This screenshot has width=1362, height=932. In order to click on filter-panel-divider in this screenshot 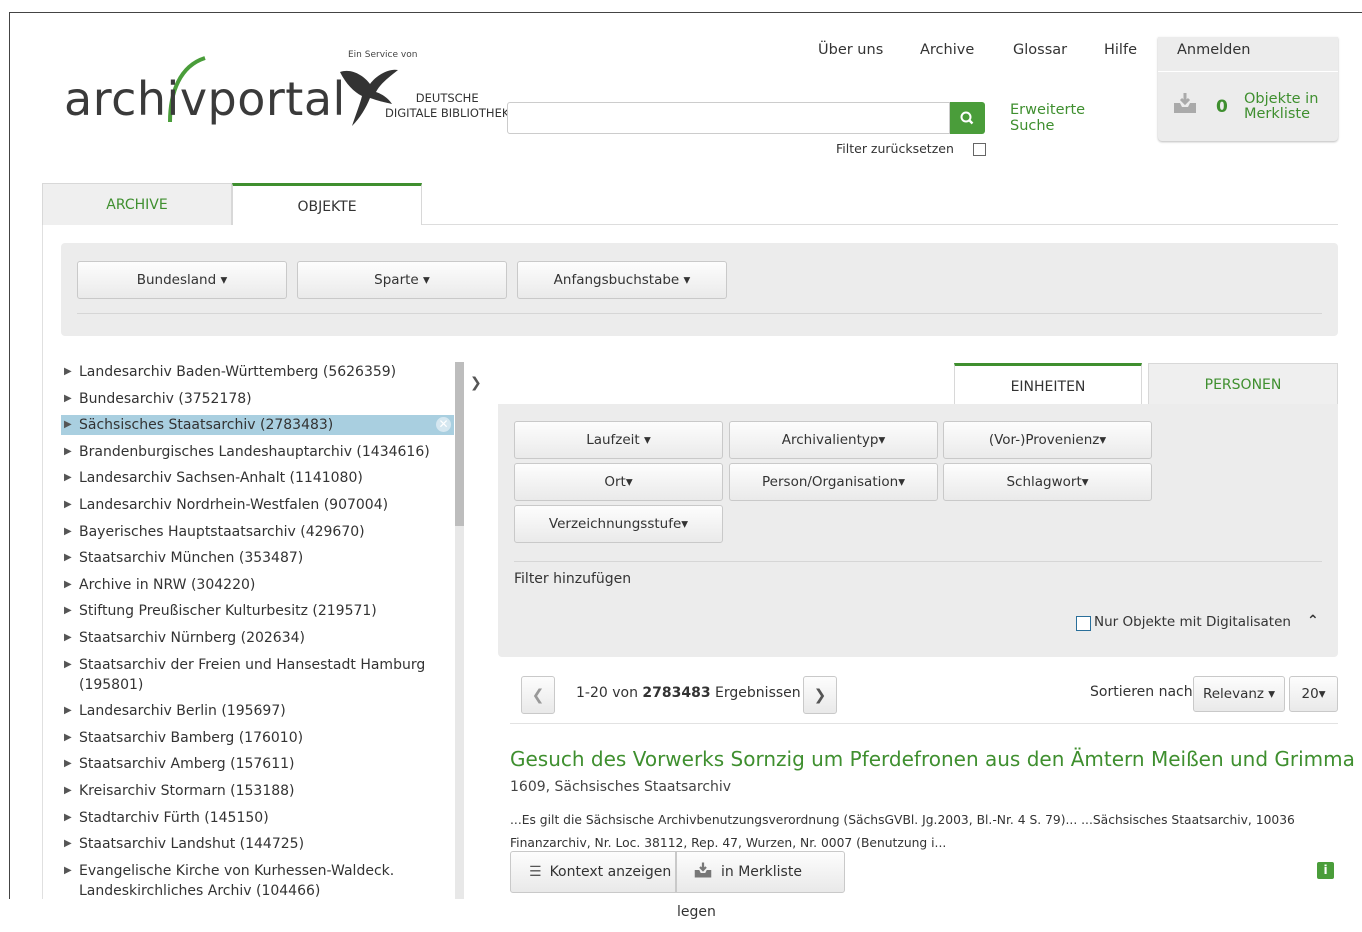, I will do `click(699, 313)`.